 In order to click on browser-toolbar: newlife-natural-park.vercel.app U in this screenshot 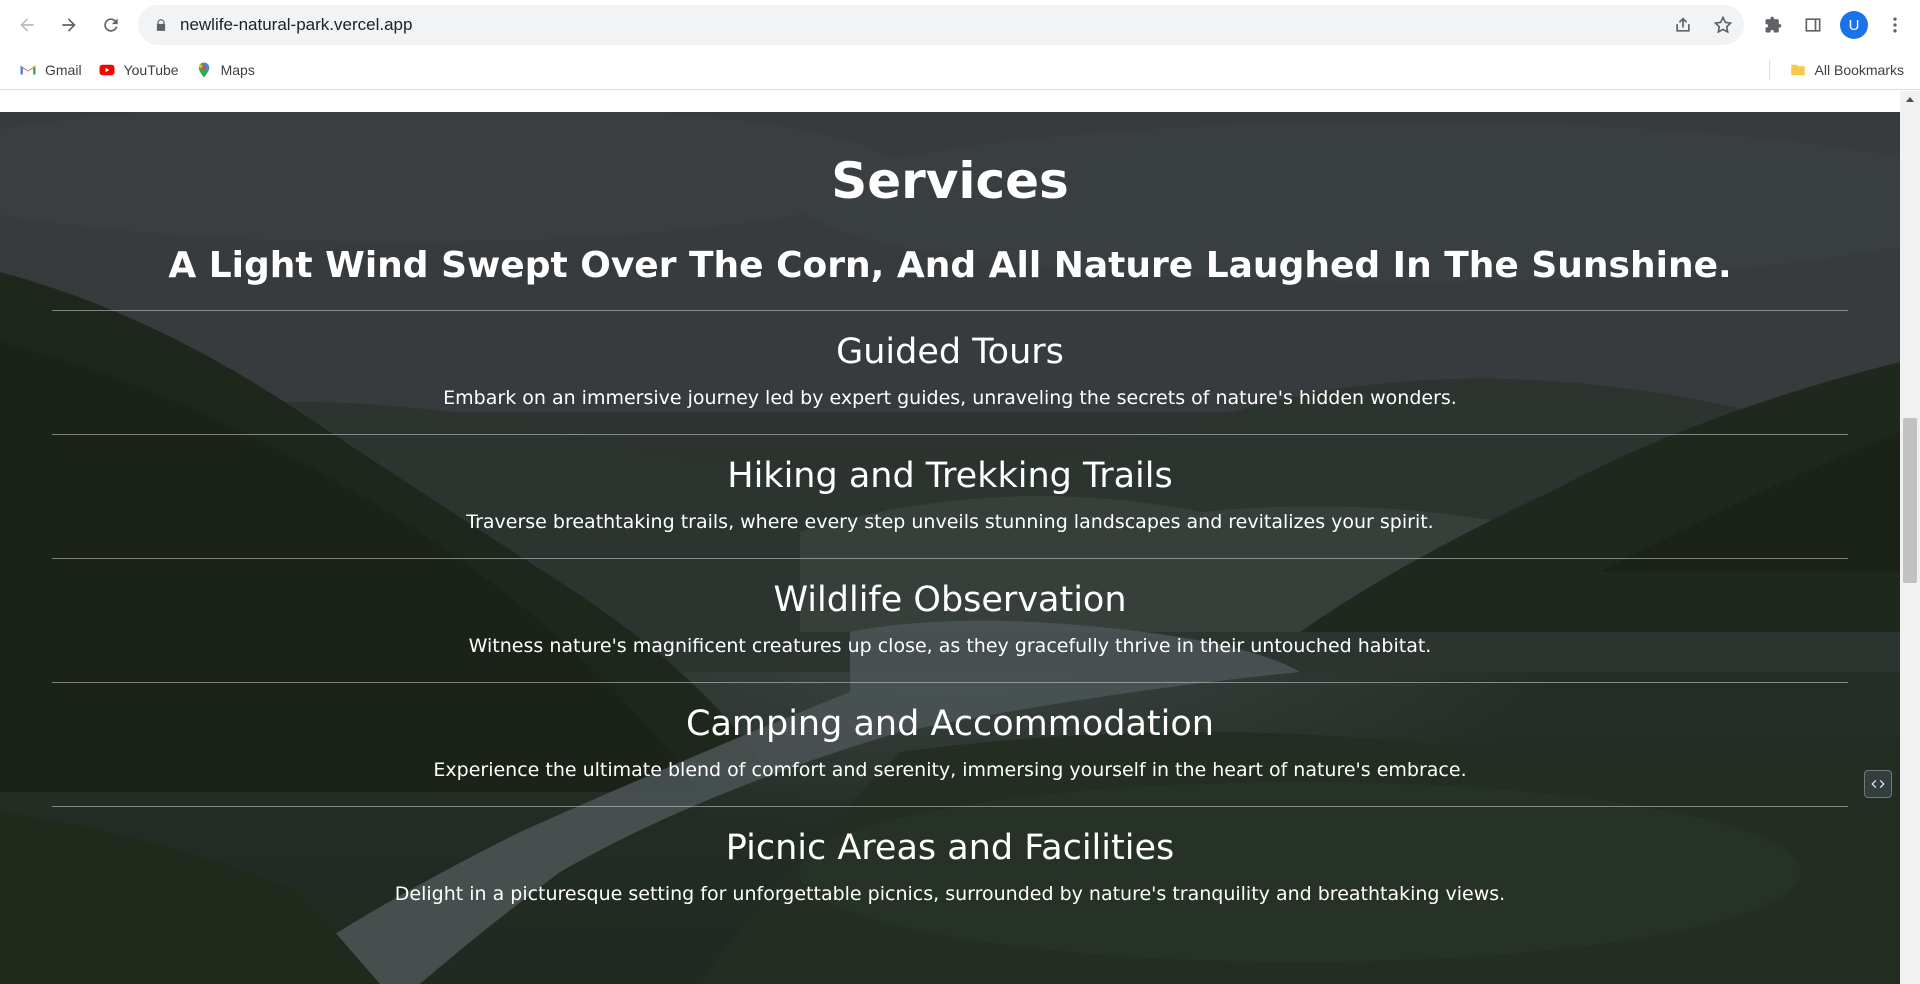, I will do `click(960, 25)`.